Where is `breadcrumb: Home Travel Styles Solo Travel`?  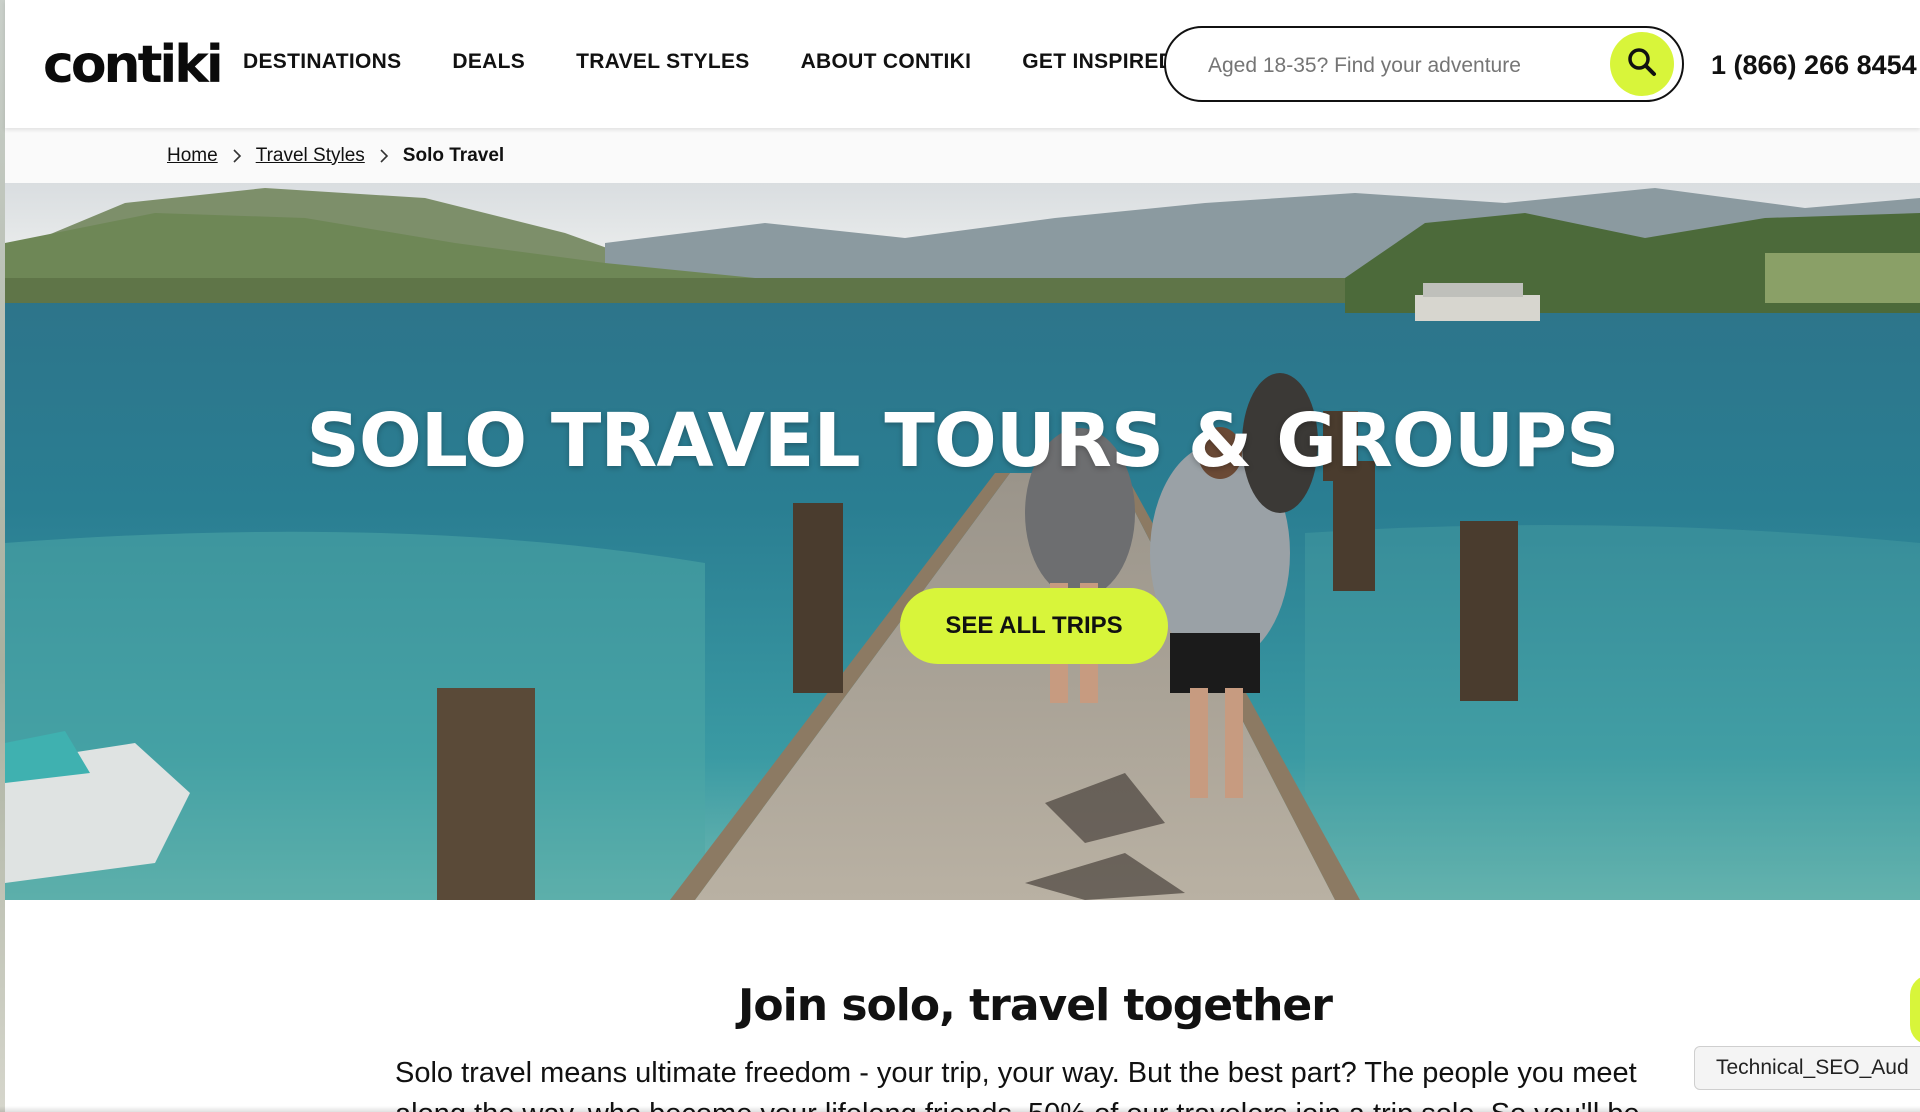 breadcrumb: Home Travel Styles Solo Travel is located at coordinates (962, 155).